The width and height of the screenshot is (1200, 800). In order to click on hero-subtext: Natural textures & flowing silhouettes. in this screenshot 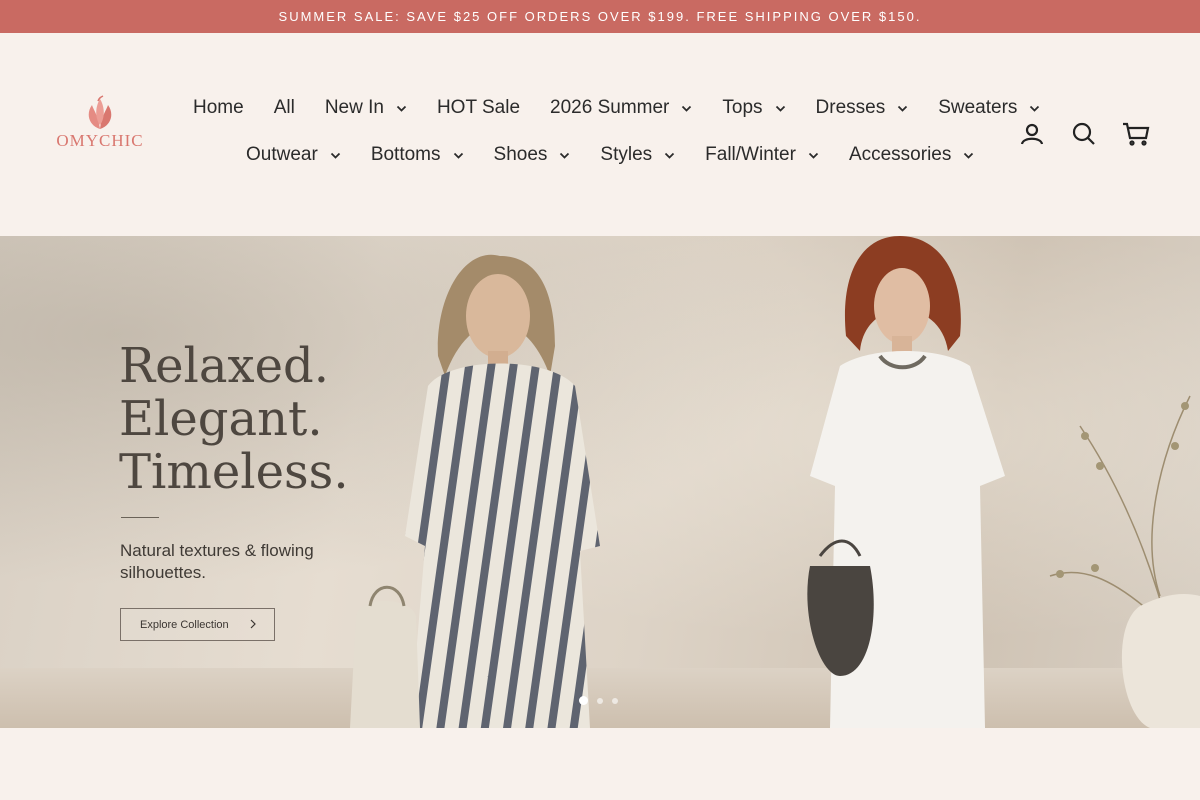, I will do `click(217, 561)`.